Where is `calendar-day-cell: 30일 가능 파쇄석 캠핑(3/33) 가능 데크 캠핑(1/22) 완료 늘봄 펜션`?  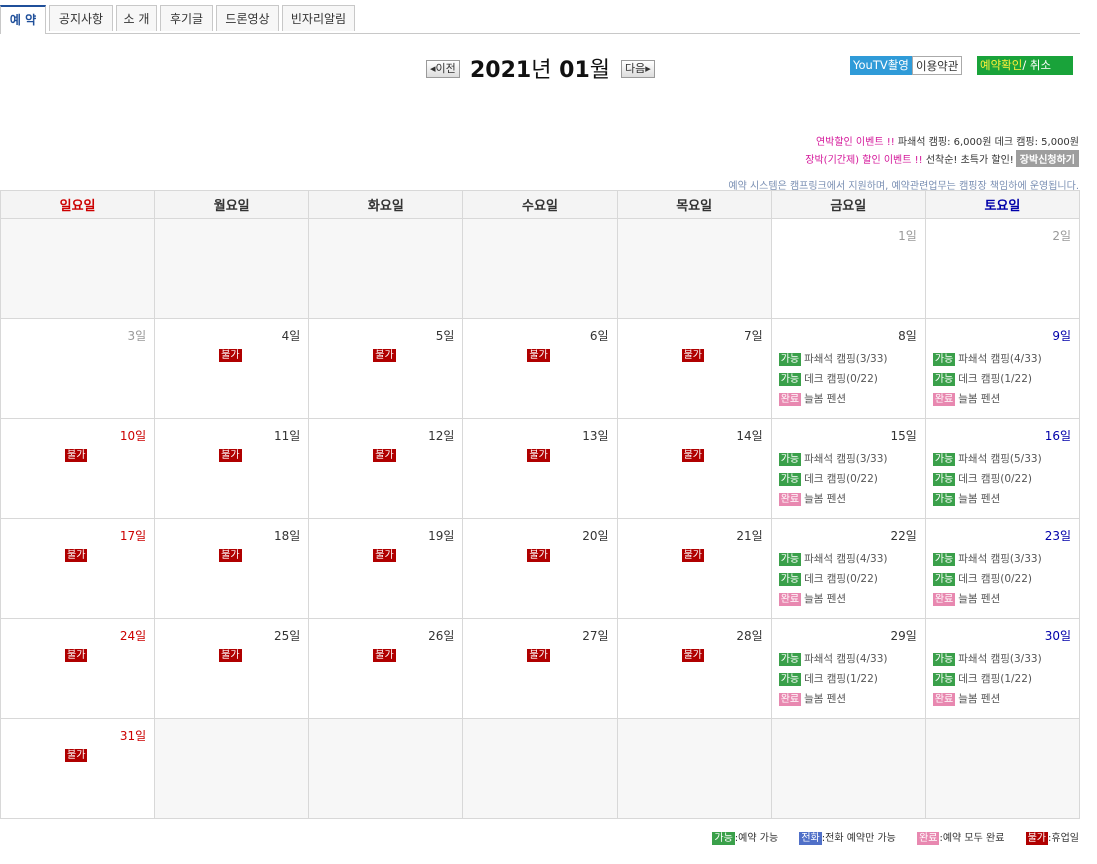
calendar-day-cell: 30일 가능 파쇄석 캠핑(3/33) 가능 데크 캠핑(1/22) 완료 늘봄 펜션 is located at coordinates (1002, 668).